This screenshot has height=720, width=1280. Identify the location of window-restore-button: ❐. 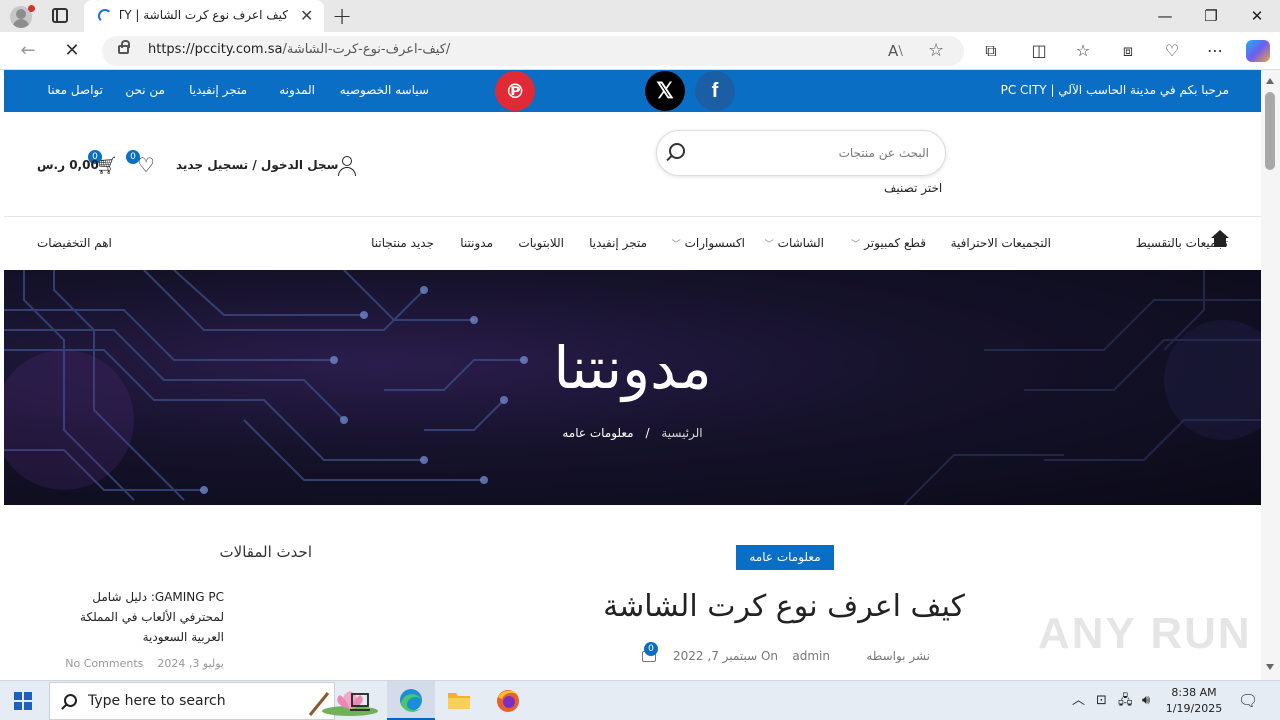
(1211, 16).